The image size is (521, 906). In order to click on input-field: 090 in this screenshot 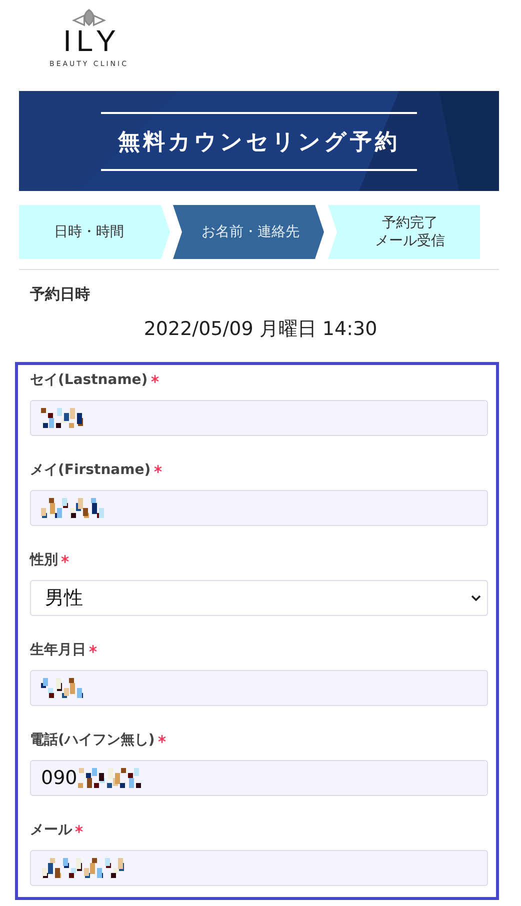, I will do `click(259, 778)`.